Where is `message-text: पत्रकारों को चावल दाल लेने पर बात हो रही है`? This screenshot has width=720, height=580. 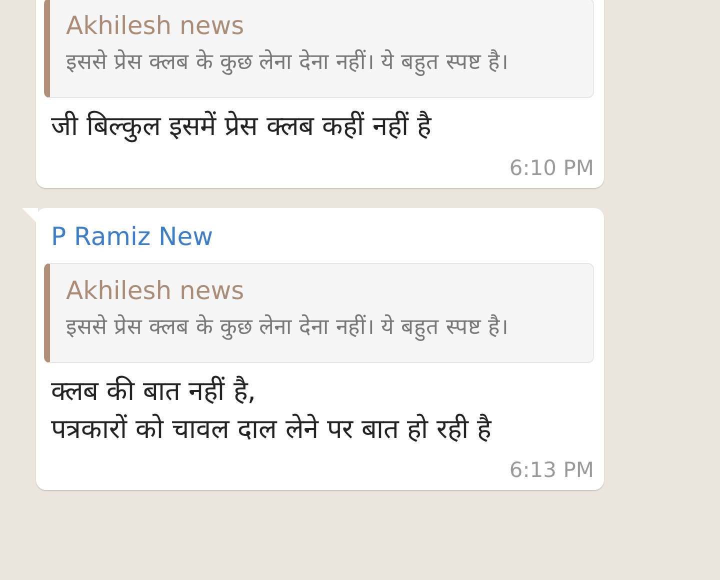
message-text: पत्रकारों को चावल दाल लेने पर बात हो रही है is located at coordinates (272, 429).